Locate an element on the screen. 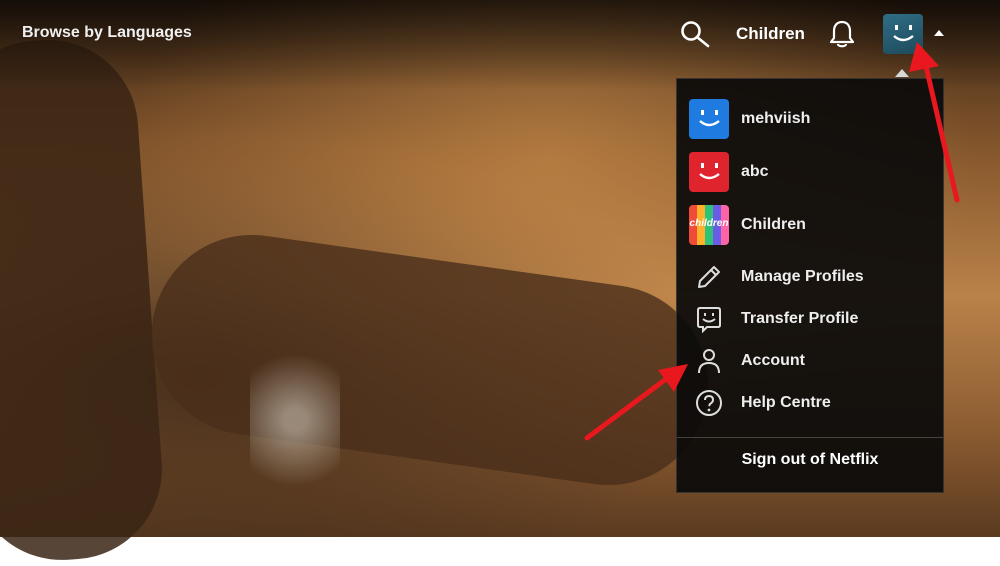 This screenshot has width=1000, height=566. manage-profiles-item: Manage Profiles is located at coordinates (812, 277).